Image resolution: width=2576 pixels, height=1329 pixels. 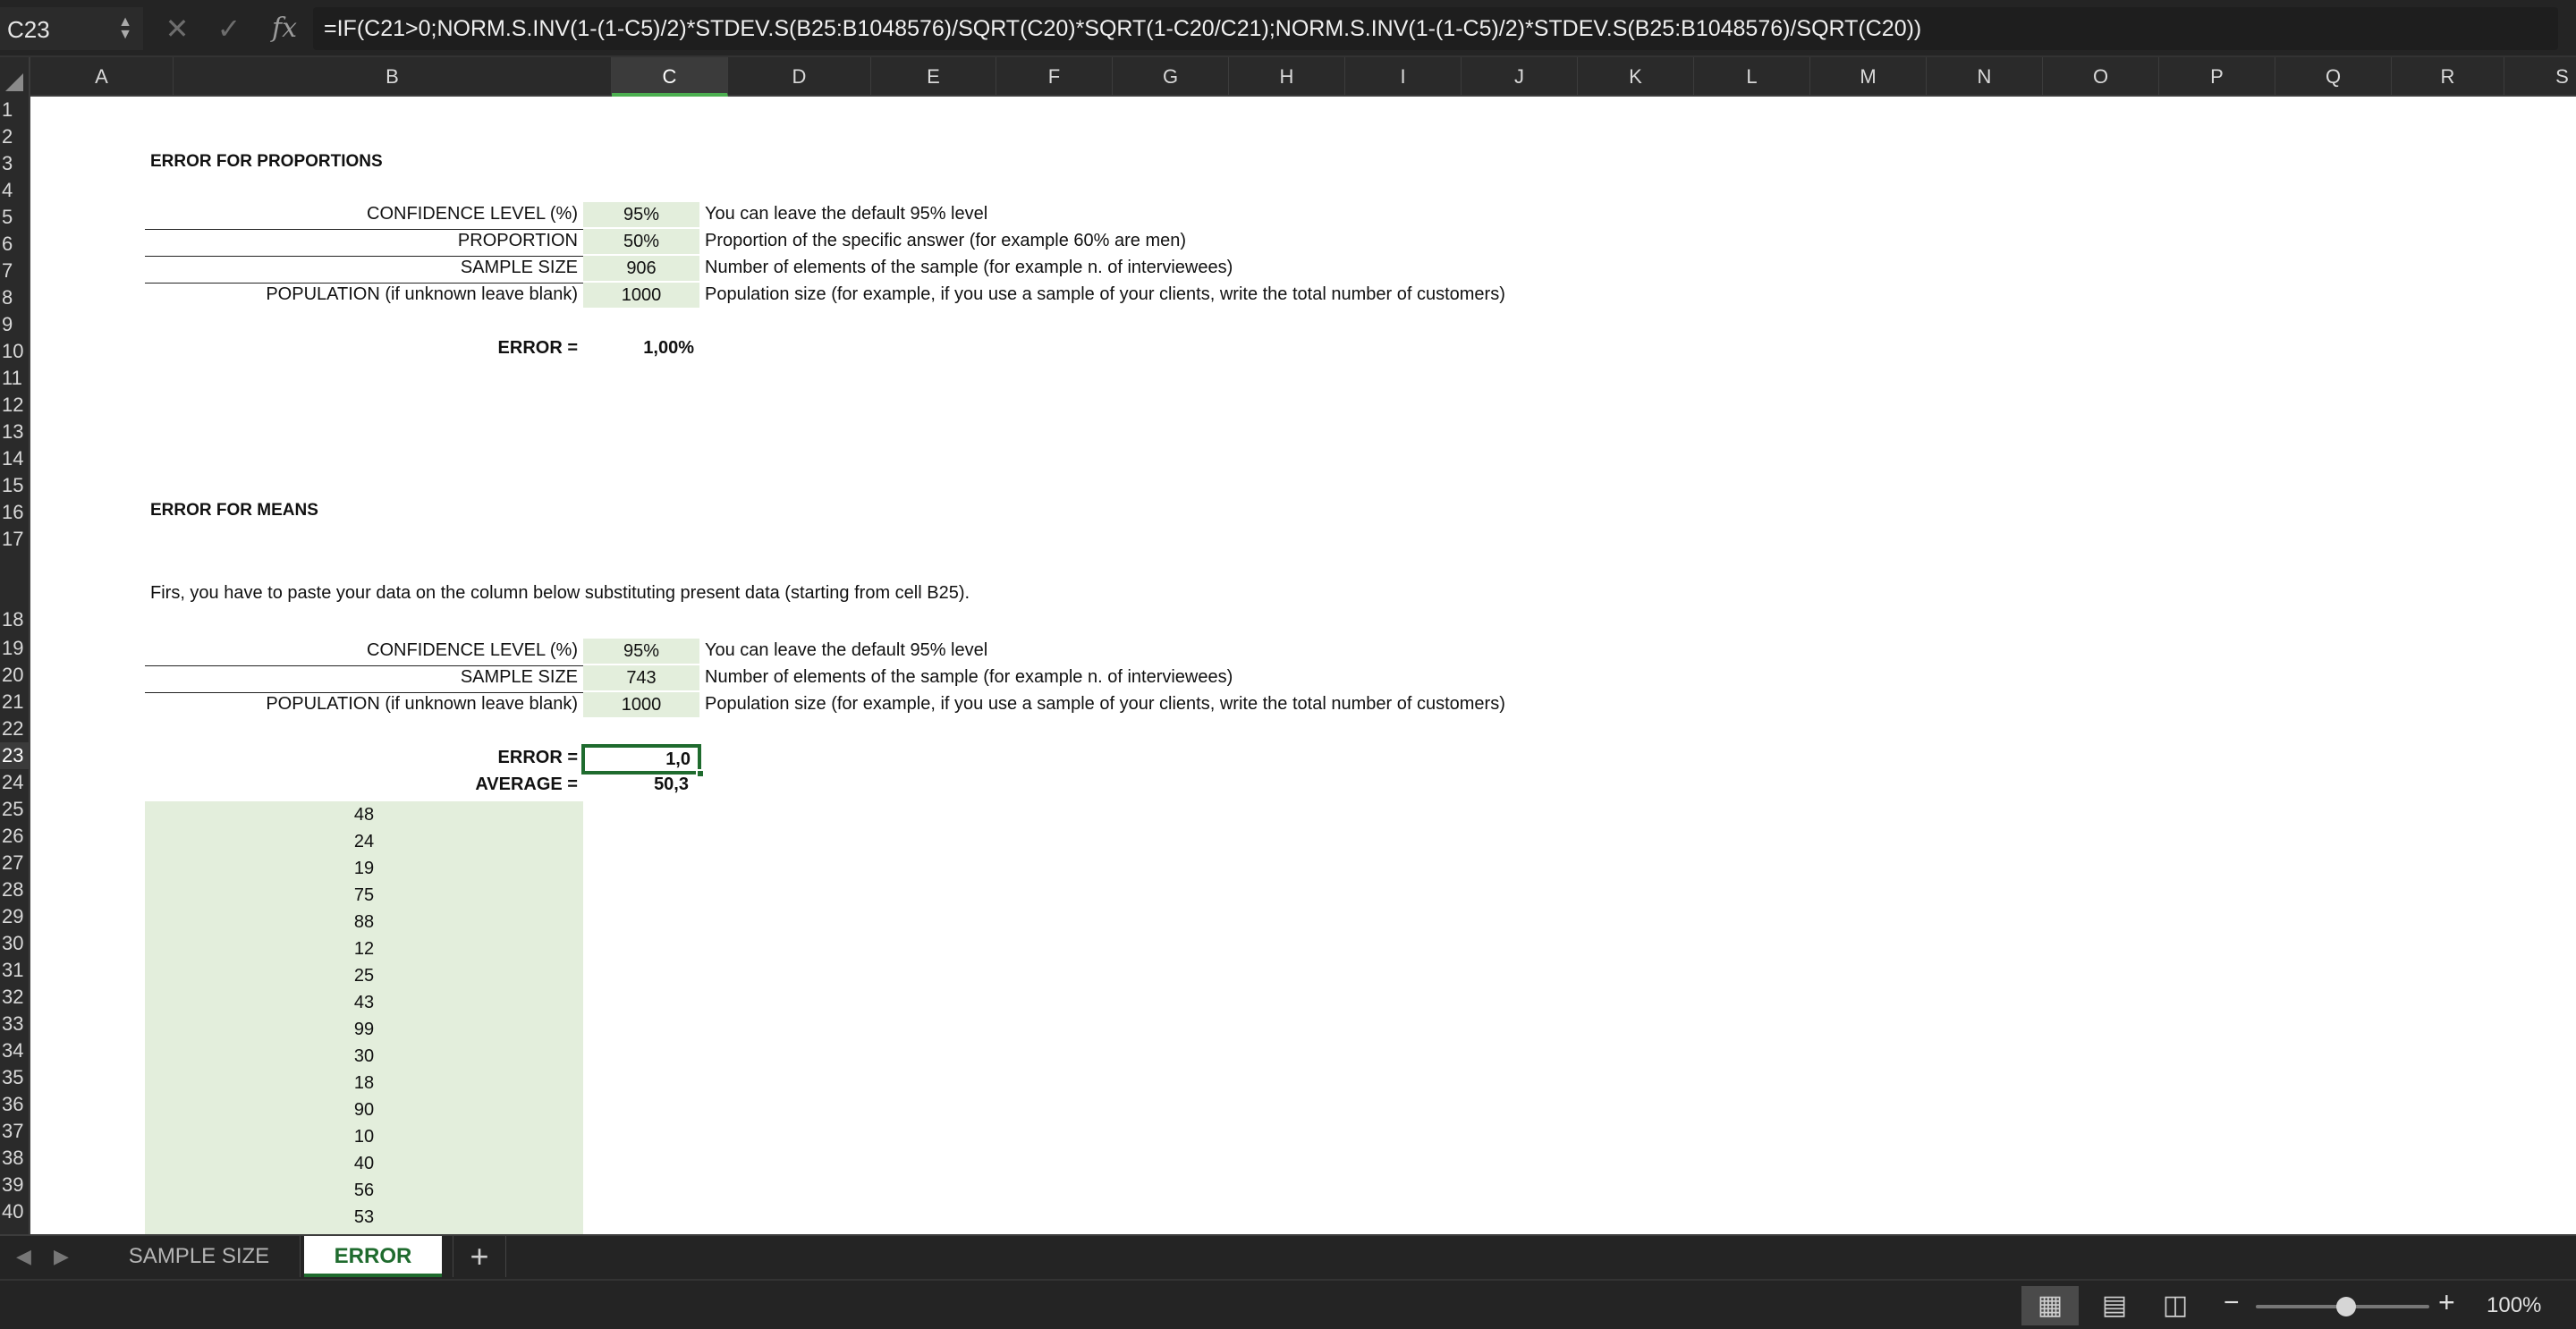 What do you see at coordinates (199, 1256) in the screenshot?
I see `tab-sample-size: SAMPLE SIZE` at bounding box center [199, 1256].